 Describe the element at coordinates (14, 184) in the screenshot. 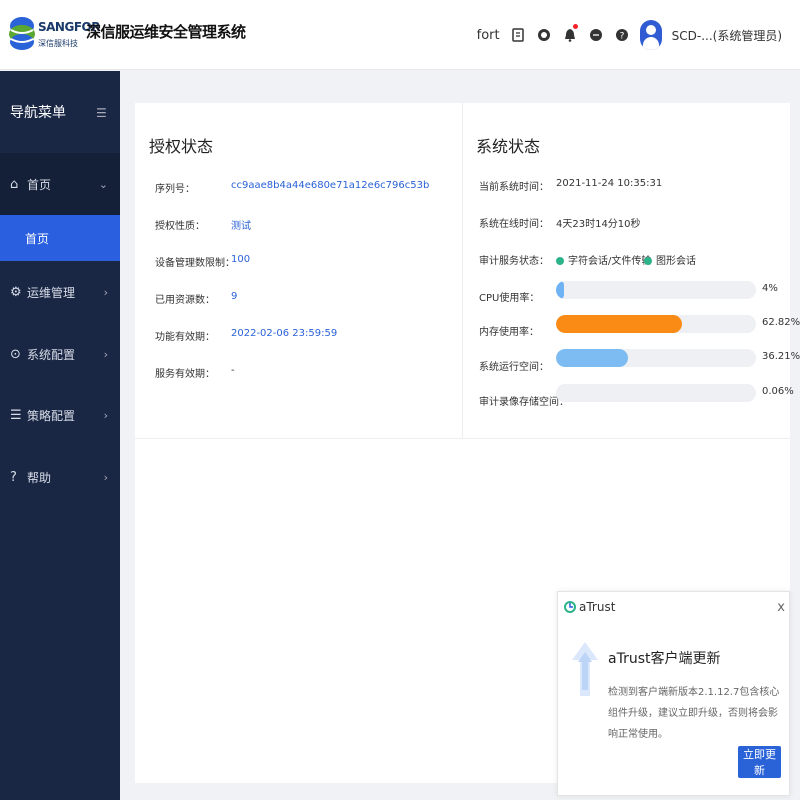

I see `home-icon: ⌂` at that location.